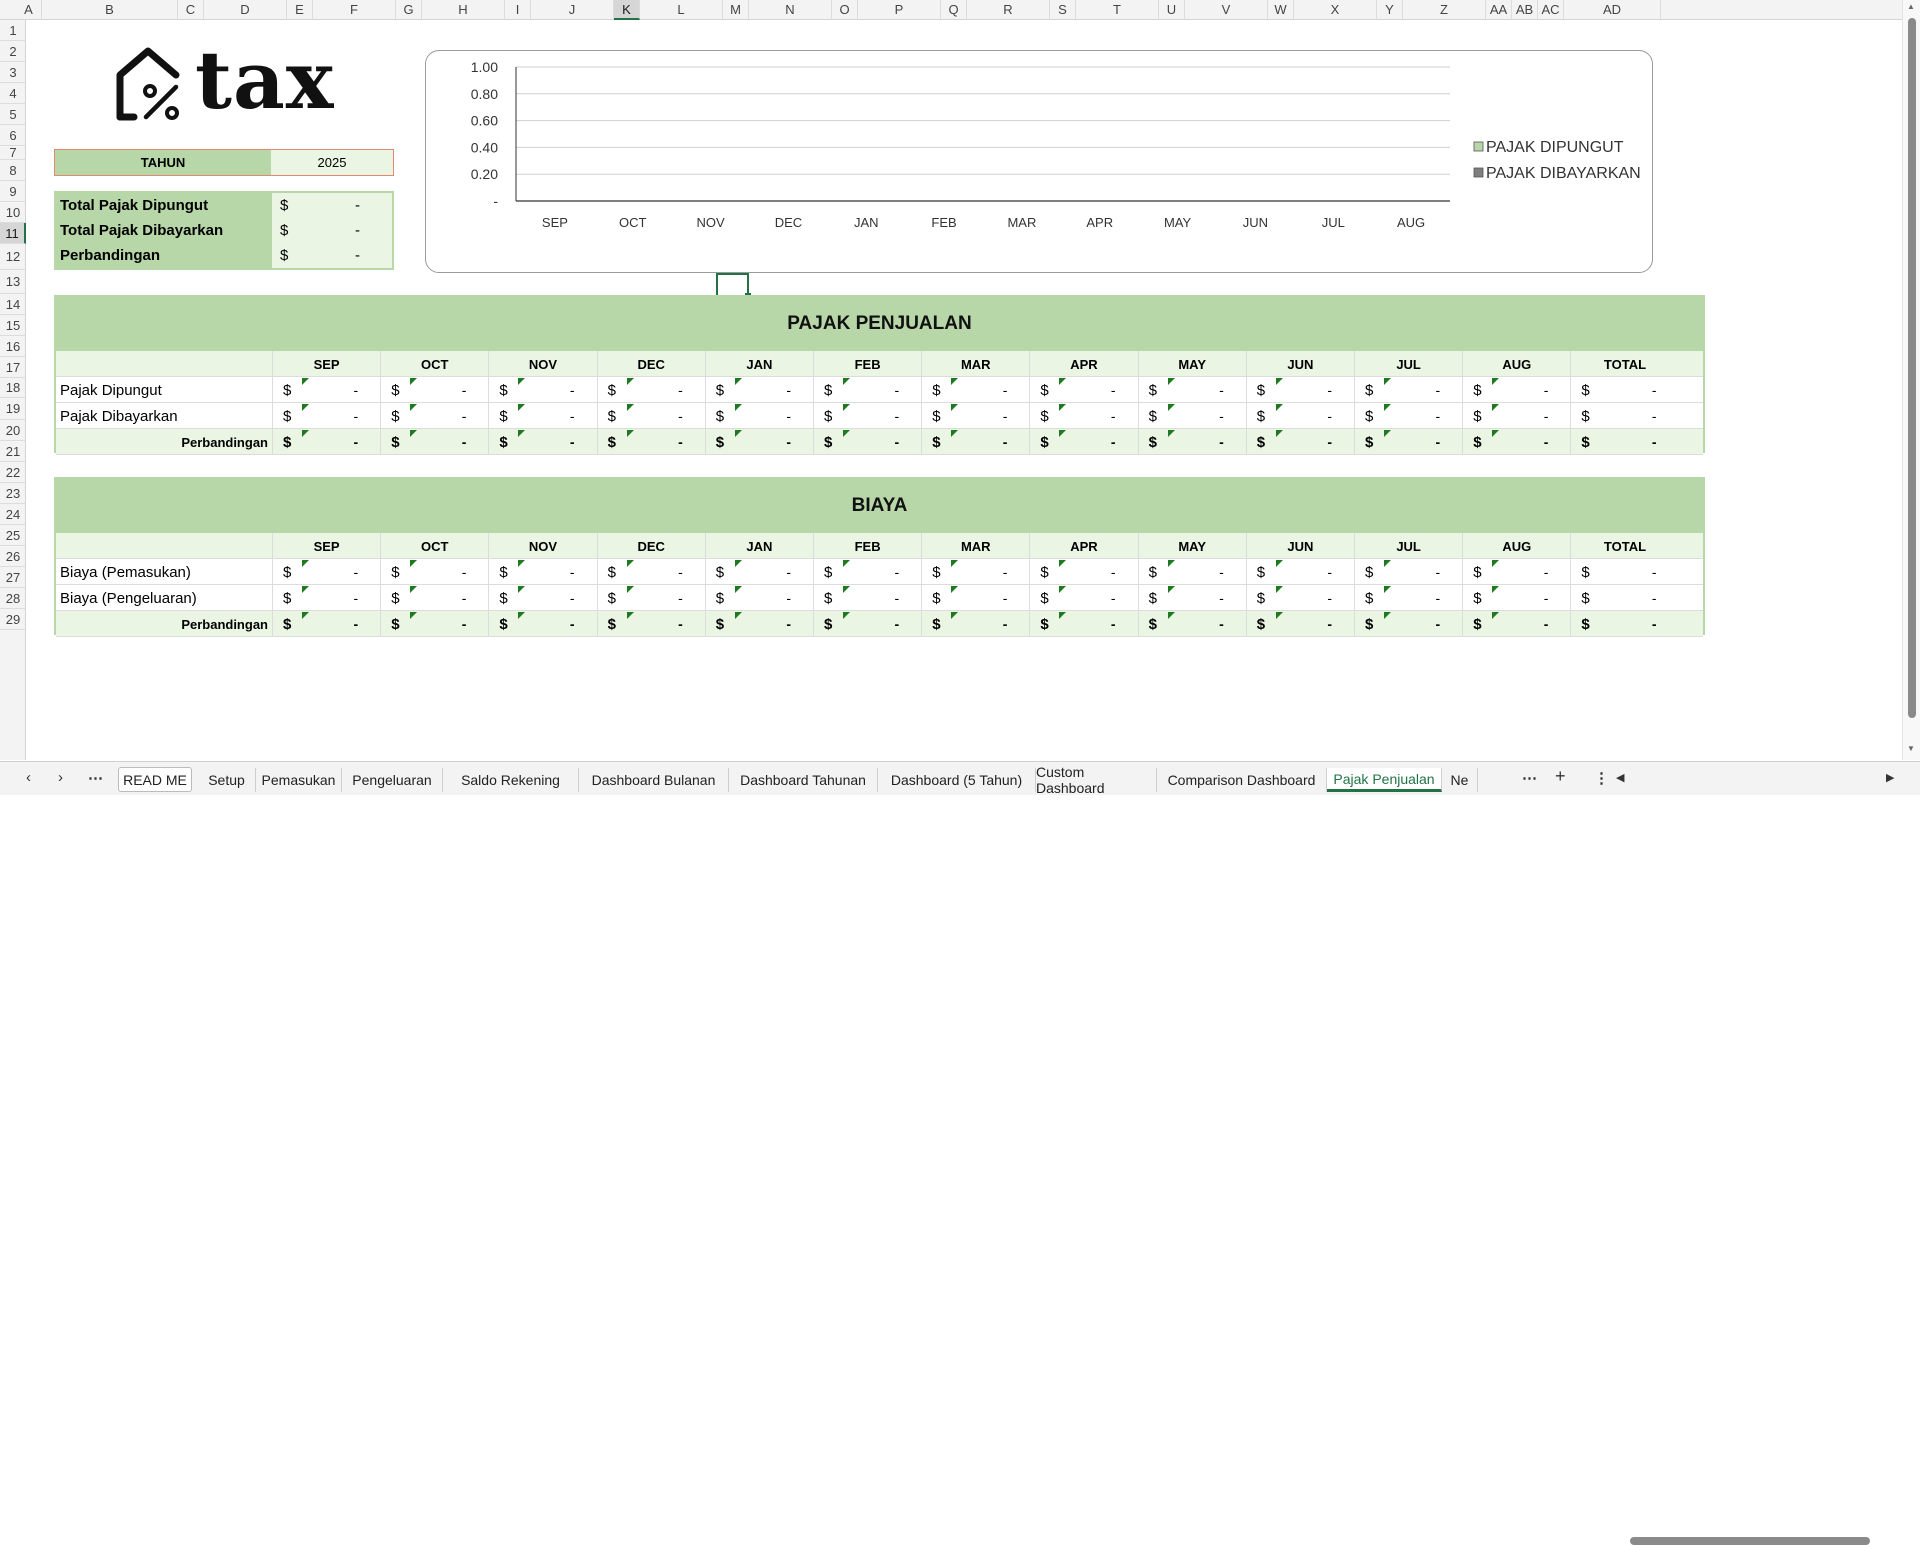  I want to click on column-header-n: N, so click(790, 10).